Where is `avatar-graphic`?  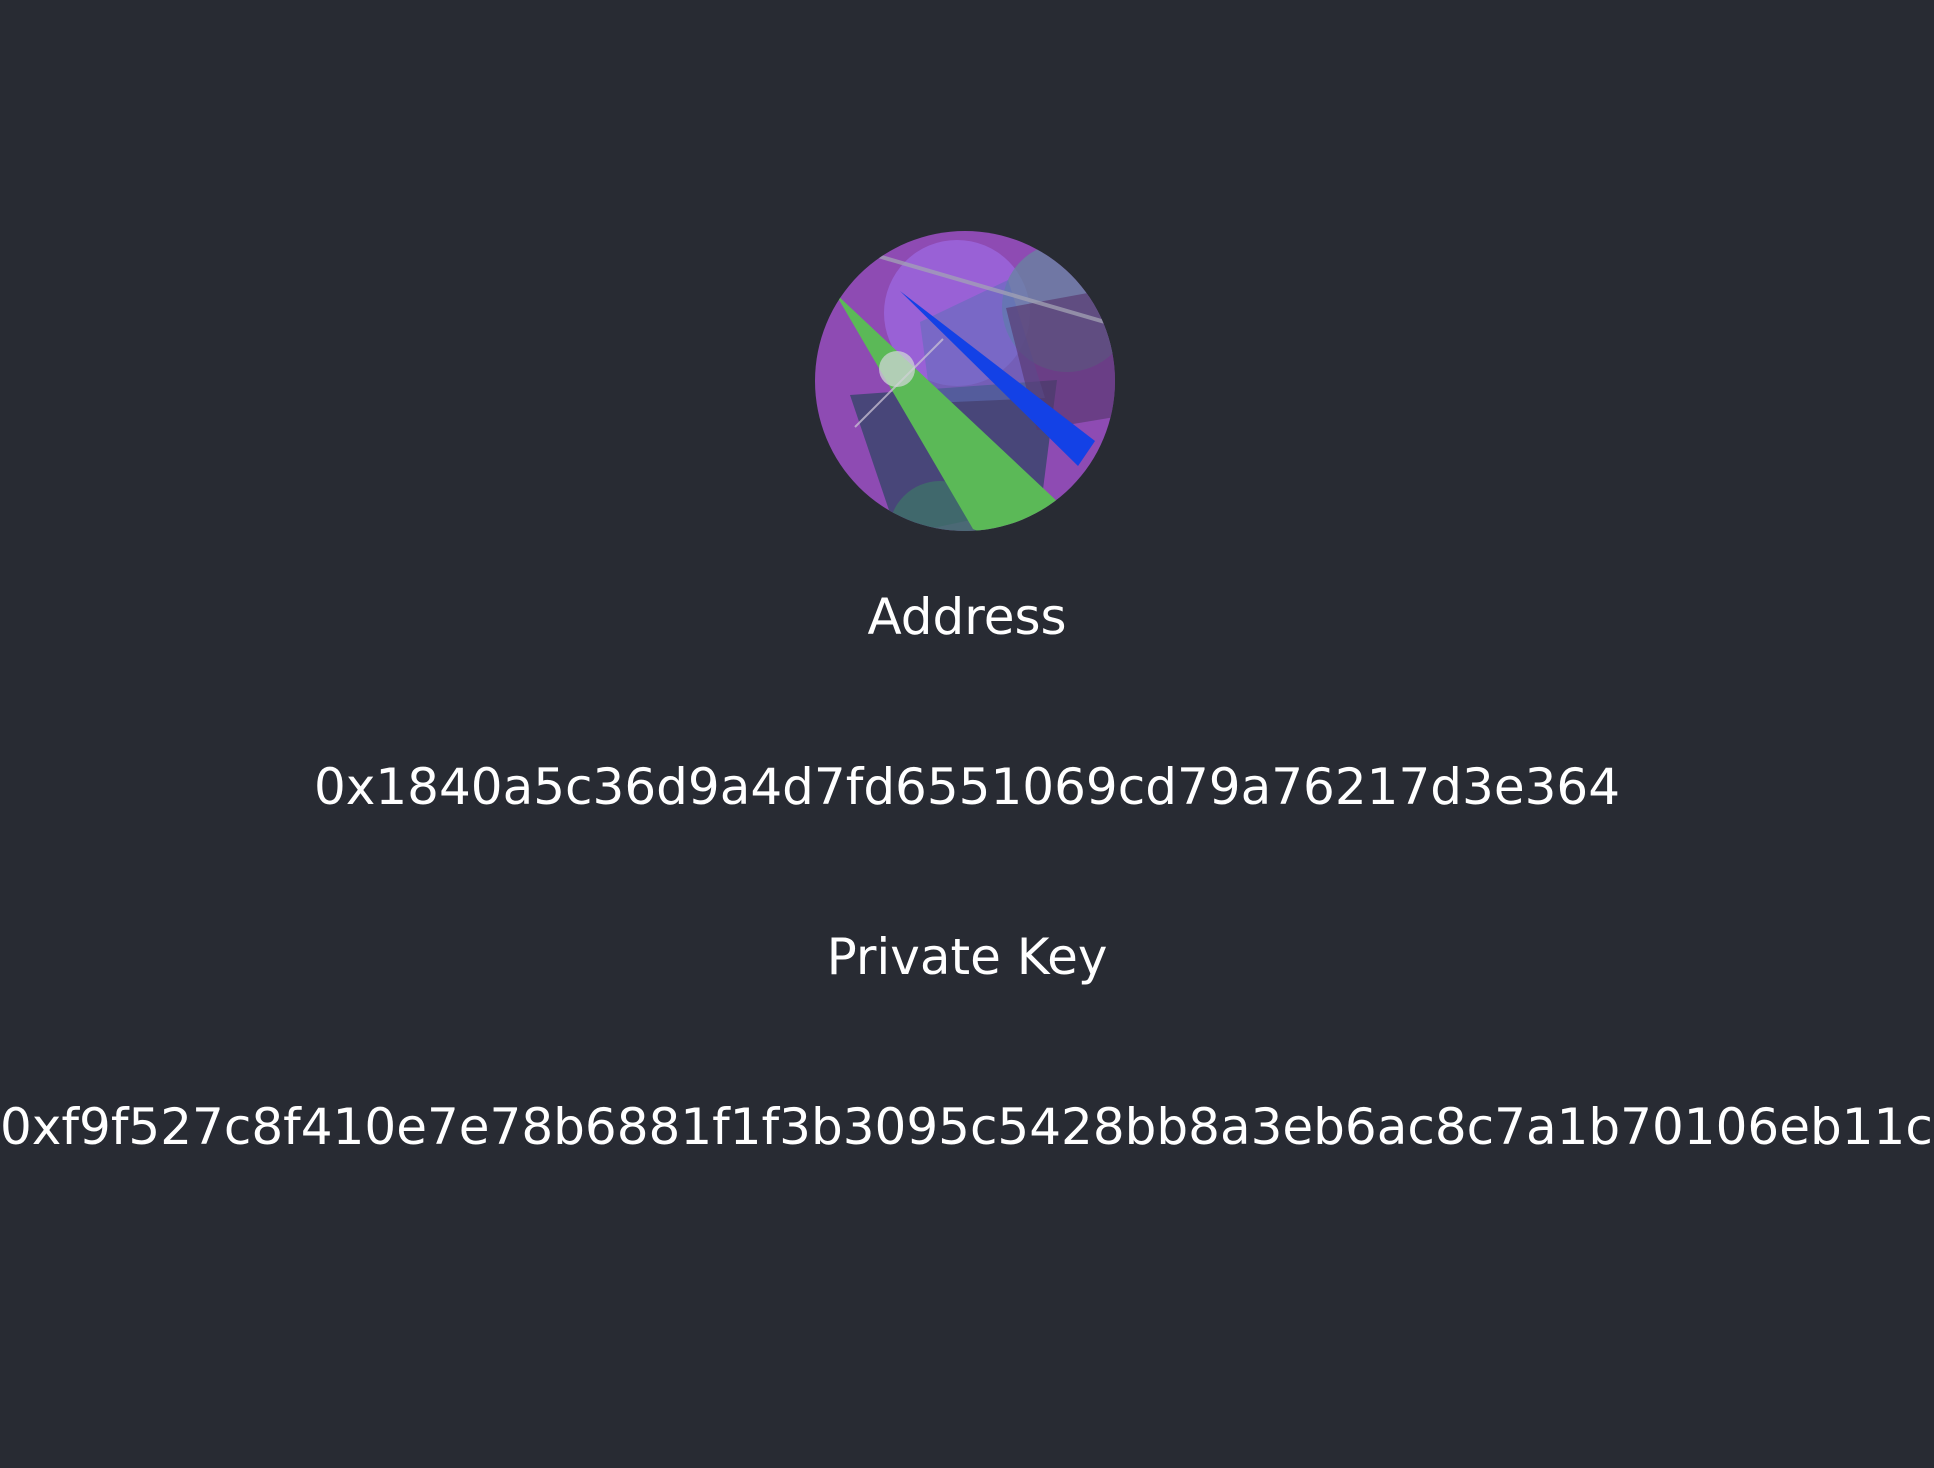
avatar-graphic is located at coordinates (965, 381).